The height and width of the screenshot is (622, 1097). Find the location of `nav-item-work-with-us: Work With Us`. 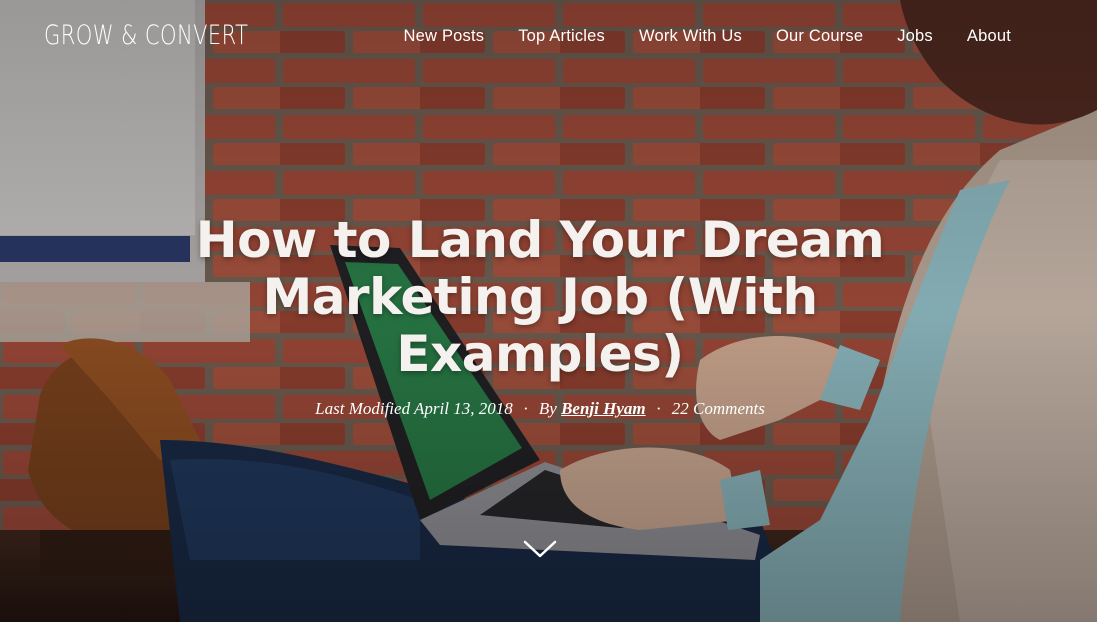

nav-item-work-with-us: Work With Us is located at coordinates (690, 36).